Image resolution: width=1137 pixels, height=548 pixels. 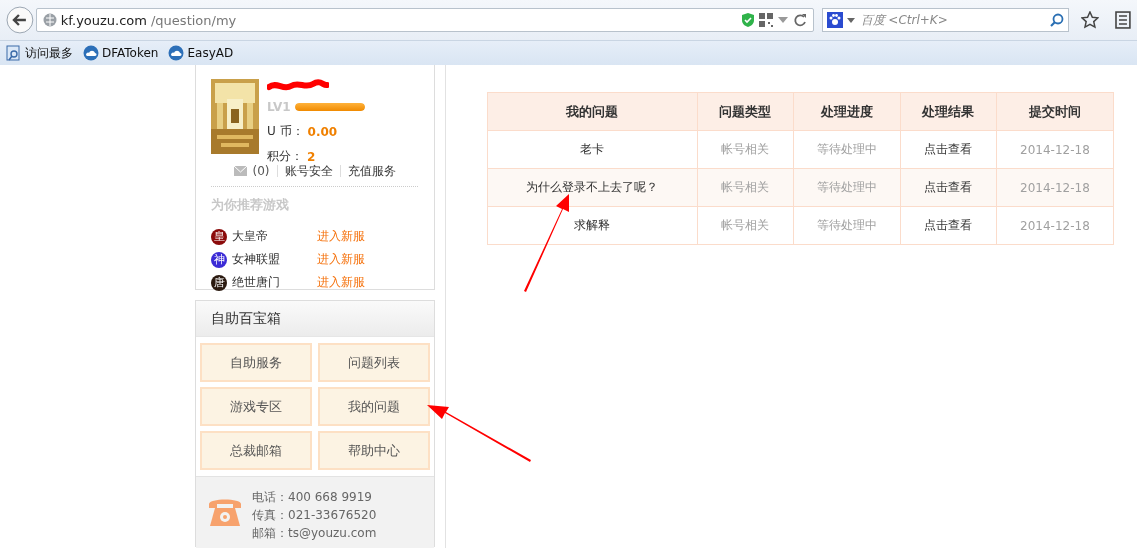 I want to click on list-icon, so click(x=1123, y=20).